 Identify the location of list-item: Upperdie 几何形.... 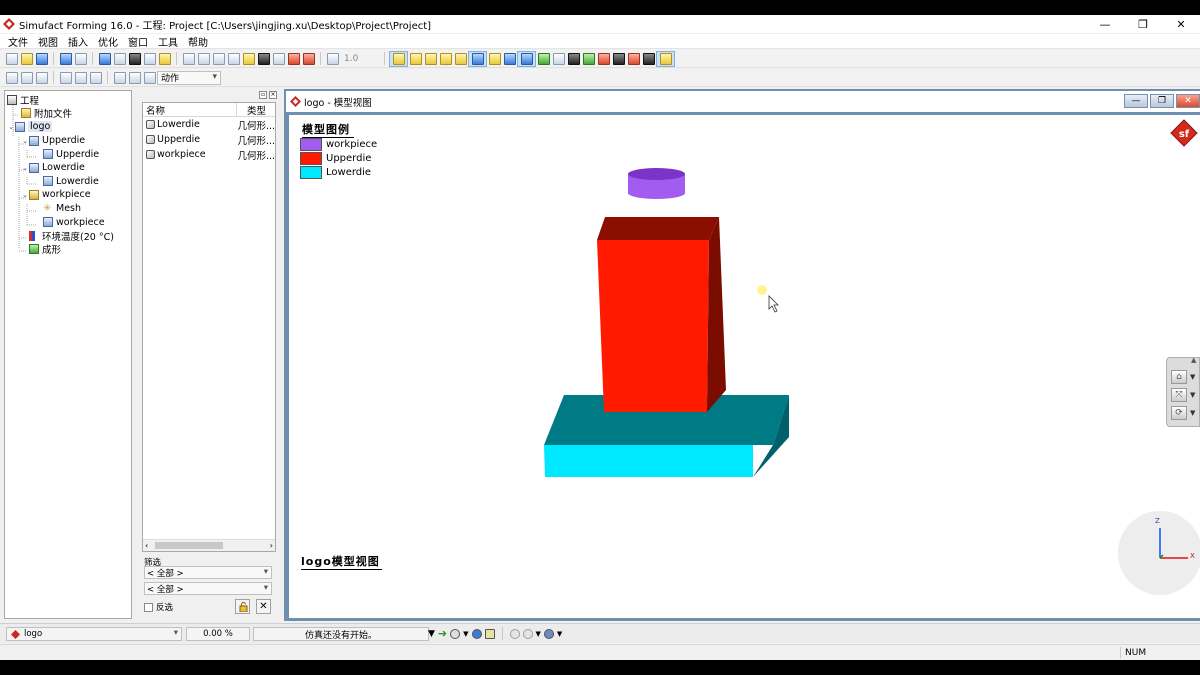
(209, 139).